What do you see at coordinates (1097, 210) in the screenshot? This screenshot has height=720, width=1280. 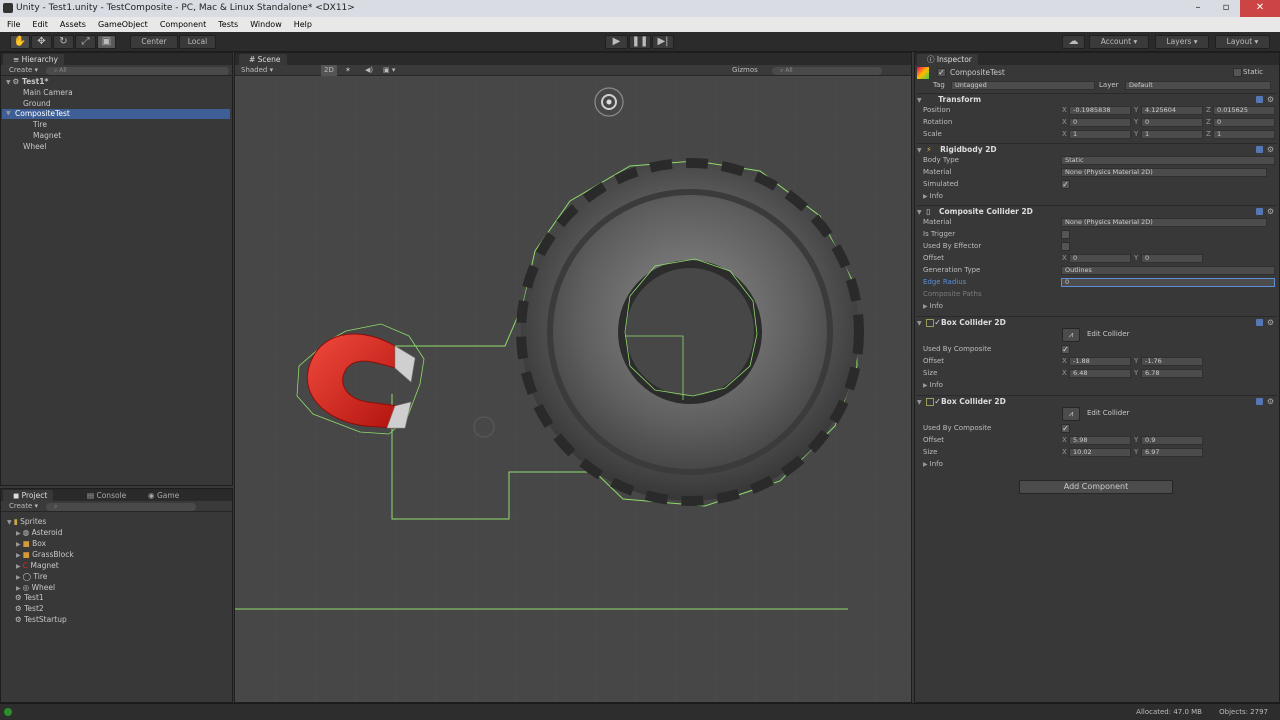 I see `composite-collider-header: ▼ ▯ Composite Collider 2D ⚙` at bounding box center [1097, 210].